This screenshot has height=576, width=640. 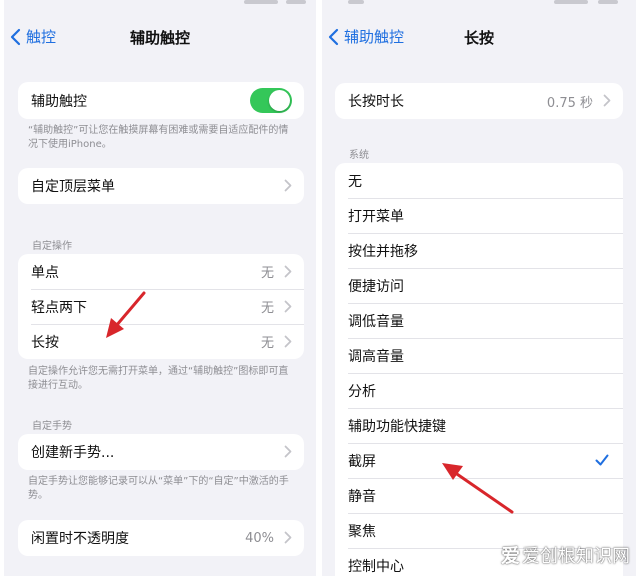 I want to click on option-row: 辅助功能快捷键, so click(x=479, y=425).